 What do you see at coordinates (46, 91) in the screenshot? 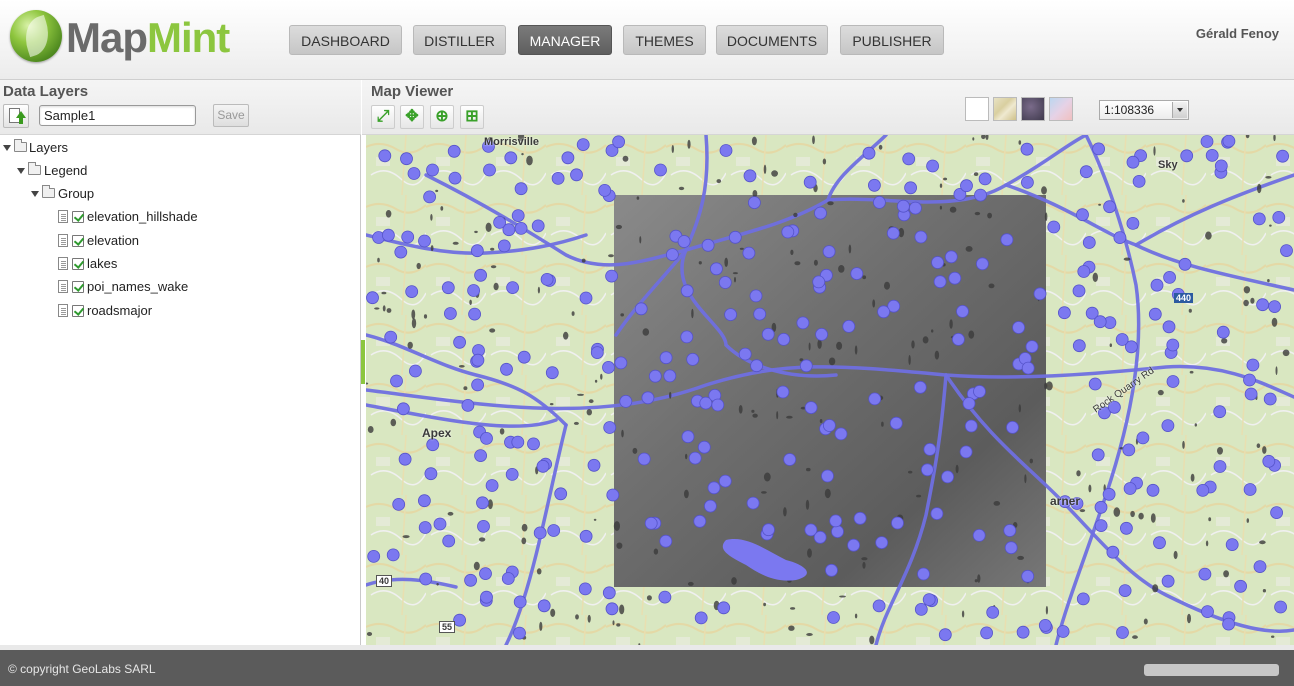
I see `data-layers-title: Data Layers` at bounding box center [46, 91].